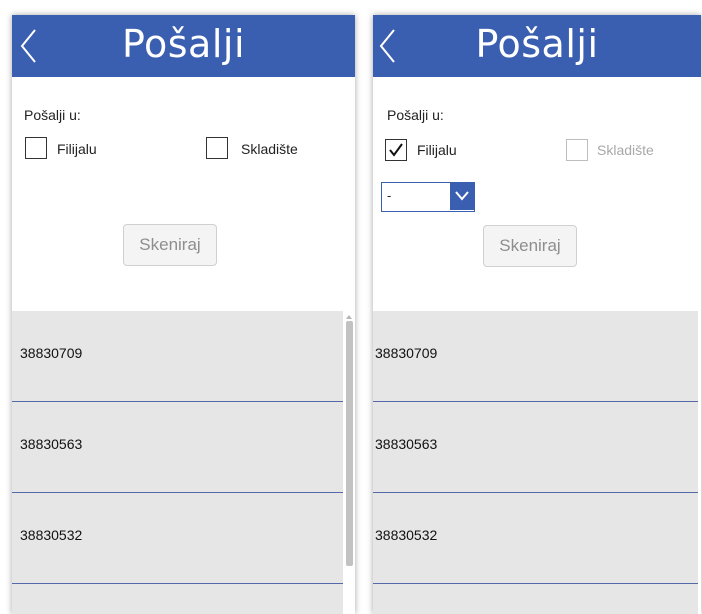  What do you see at coordinates (428, 197) in the screenshot?
I see `branch-dropdown: -` at bounding box center [428, 197].